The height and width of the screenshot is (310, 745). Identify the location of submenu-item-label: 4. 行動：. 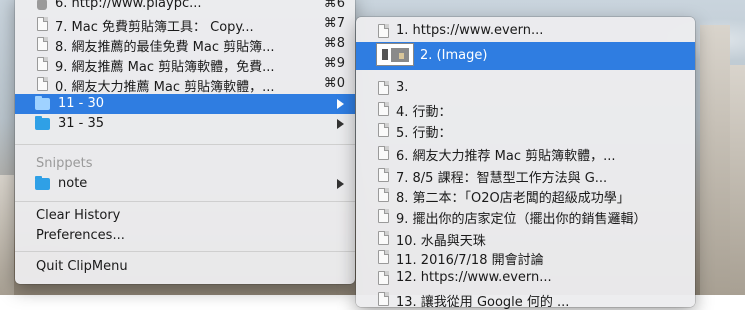
(424, 112).